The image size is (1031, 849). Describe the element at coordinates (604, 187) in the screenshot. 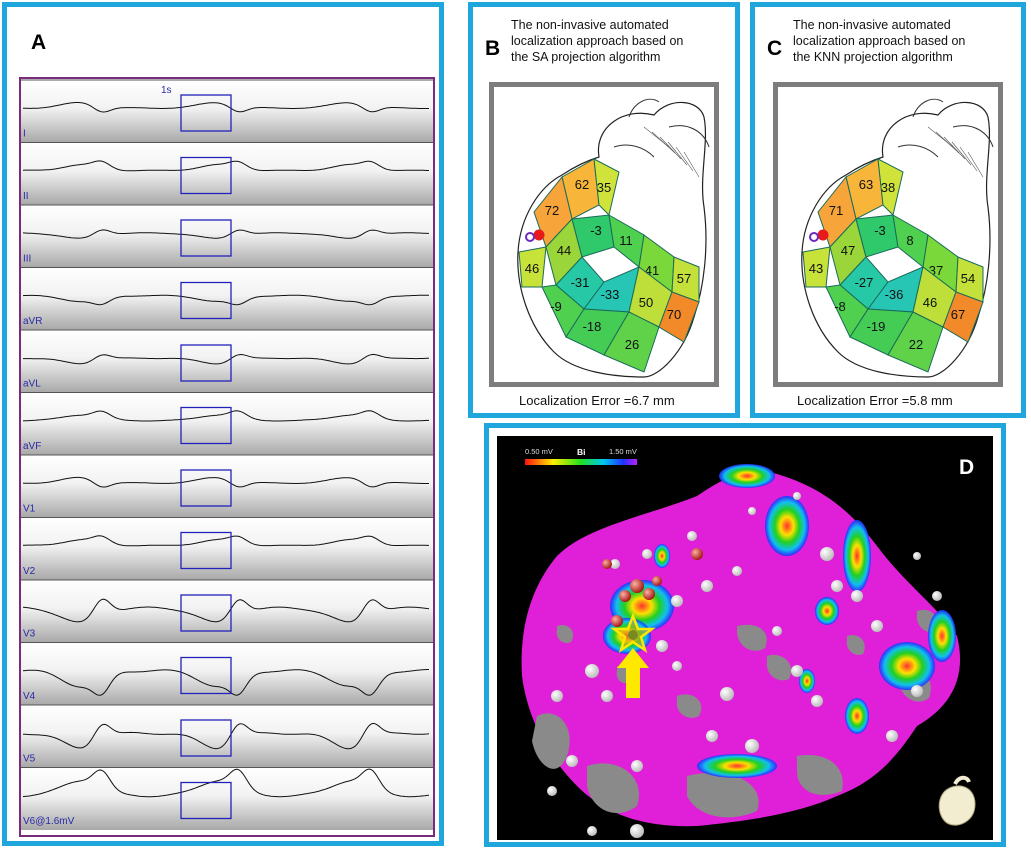

I see `segment-value: 35` at that location.